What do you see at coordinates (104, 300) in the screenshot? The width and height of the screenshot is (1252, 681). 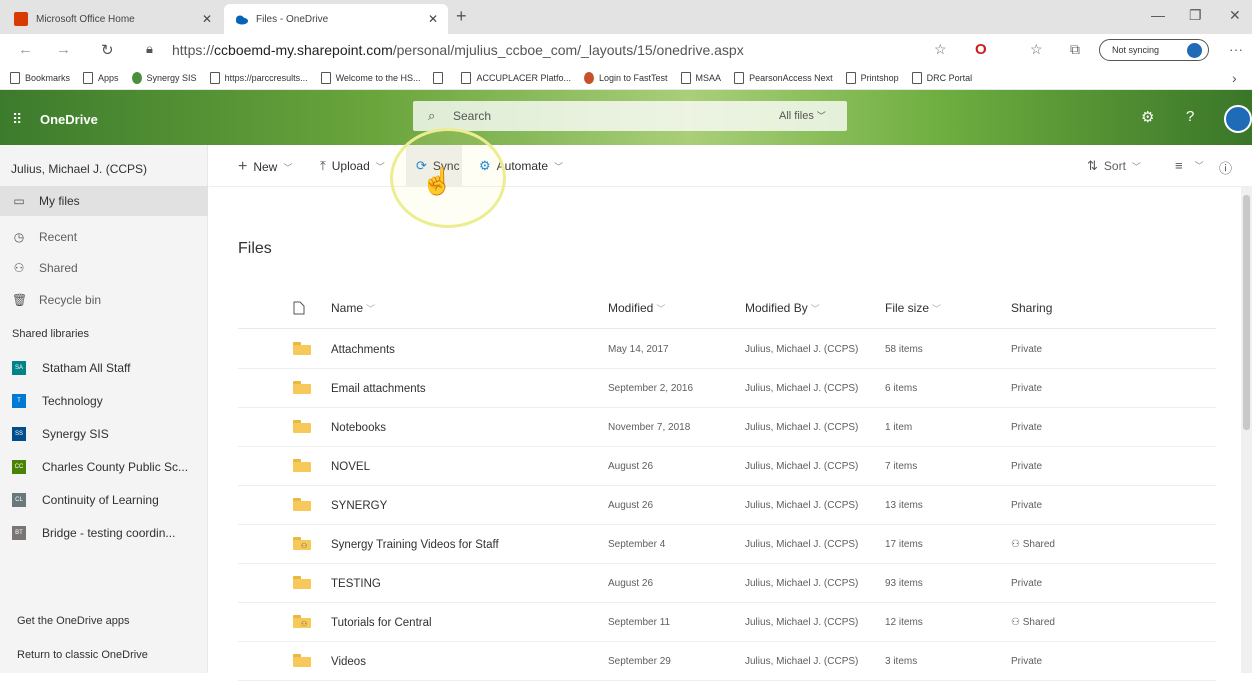 I see `nav-recycle-bin: 🗑︎ Recycle bin` at bounding box center [104, 300].